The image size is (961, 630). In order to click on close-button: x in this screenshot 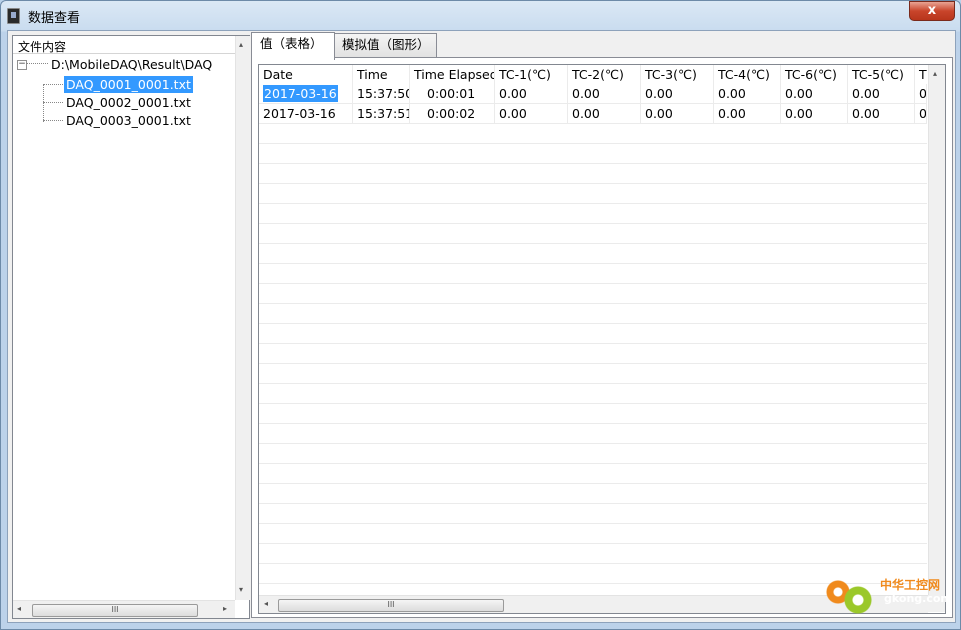, I will do `click(932, 11)`.